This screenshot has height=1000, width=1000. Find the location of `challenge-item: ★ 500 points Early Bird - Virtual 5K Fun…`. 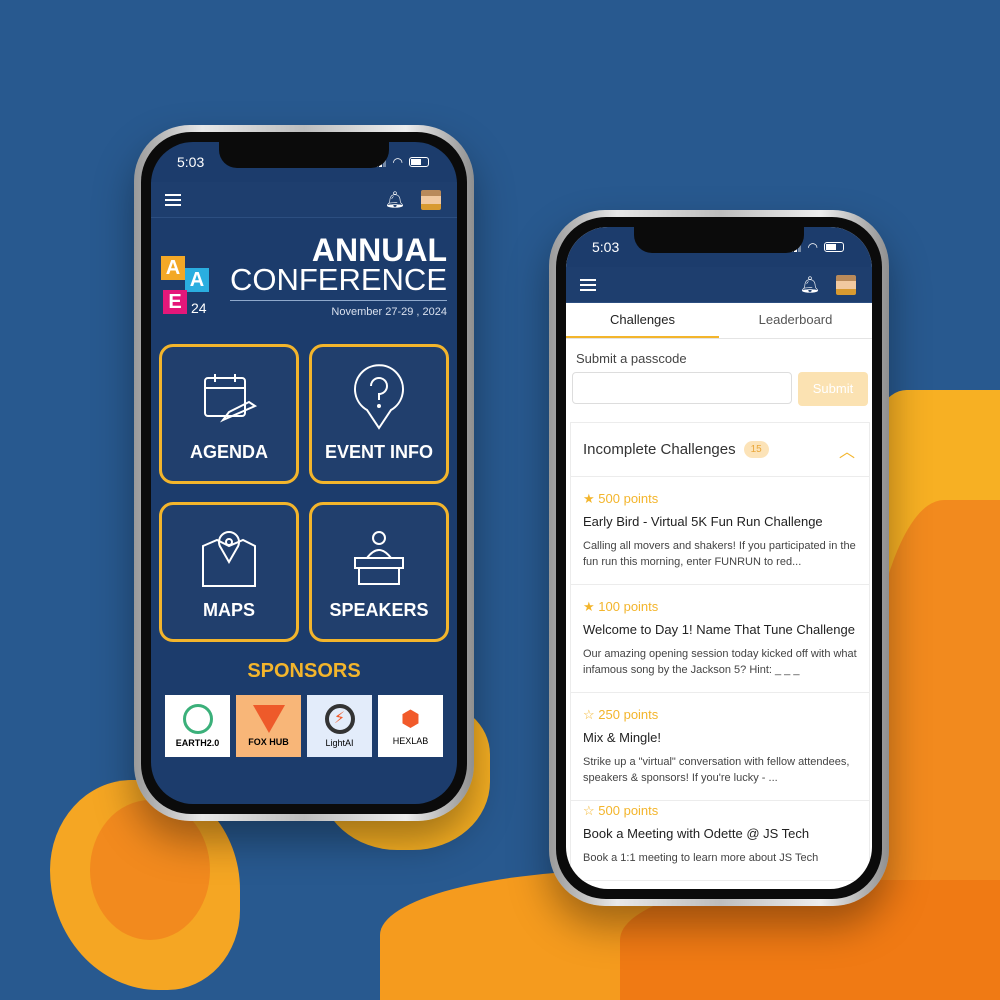

challenge-item: ★ 500 points Early Bird - Virtual 5K Fun… is located at coordinates (720, 531).